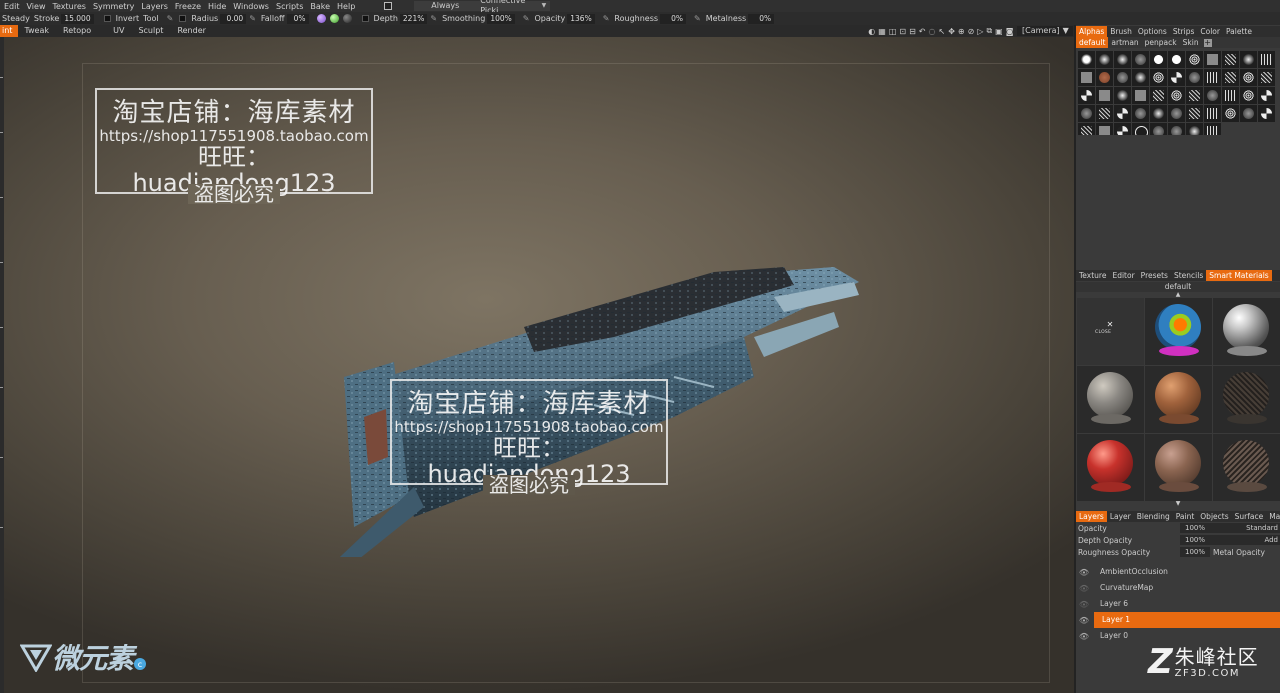  I want to click on tab-palette: Palette, so click(1239, 31).